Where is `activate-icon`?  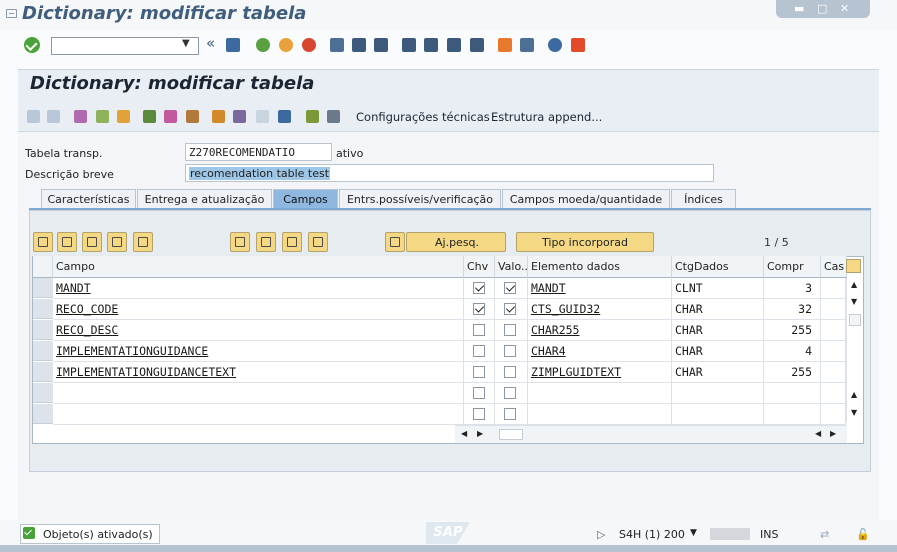 activate-icon is located at coordinates (123, 116).